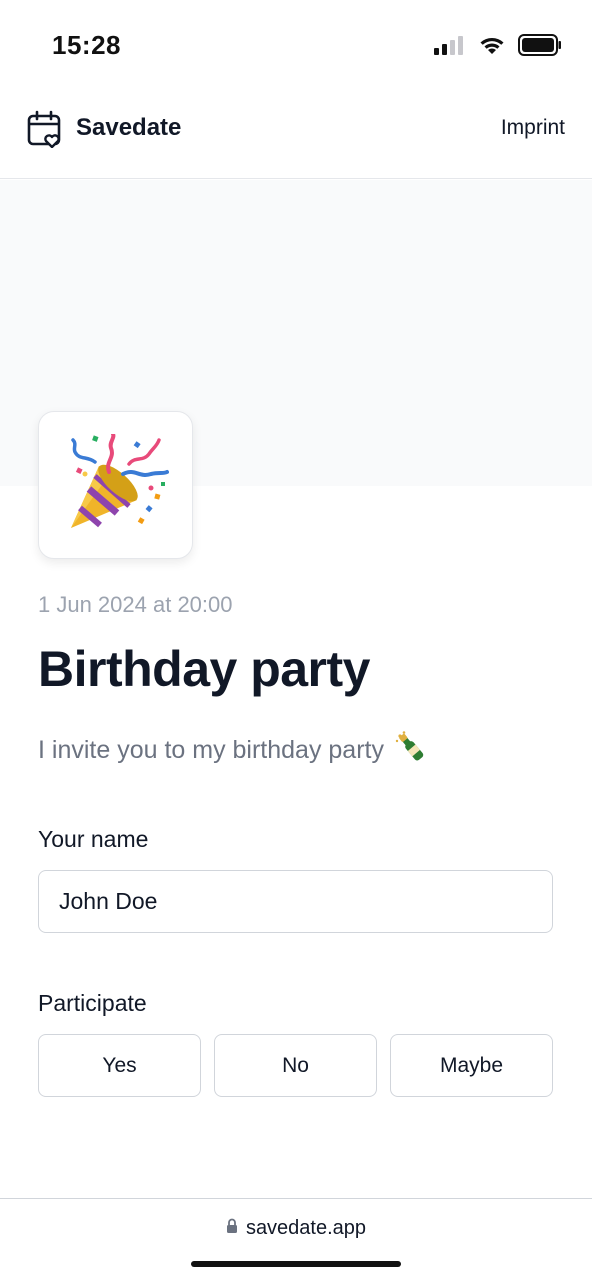  Describe the element at coordinates (296, 46) in the screenshot. I see `status-bar: 15:28` at that location.